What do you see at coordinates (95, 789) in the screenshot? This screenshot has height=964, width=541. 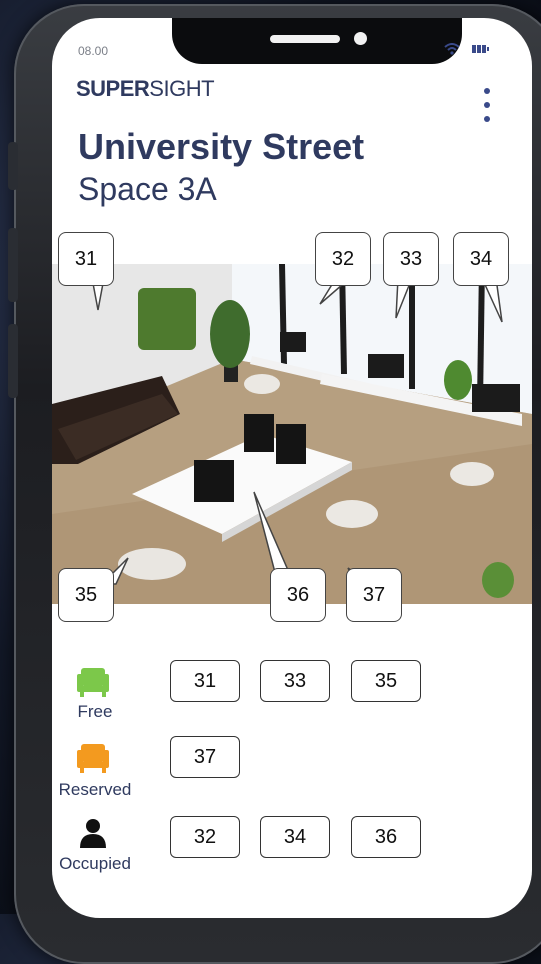 I see `legend-label-reserved: Reserved` at bounding box center [95, 789].